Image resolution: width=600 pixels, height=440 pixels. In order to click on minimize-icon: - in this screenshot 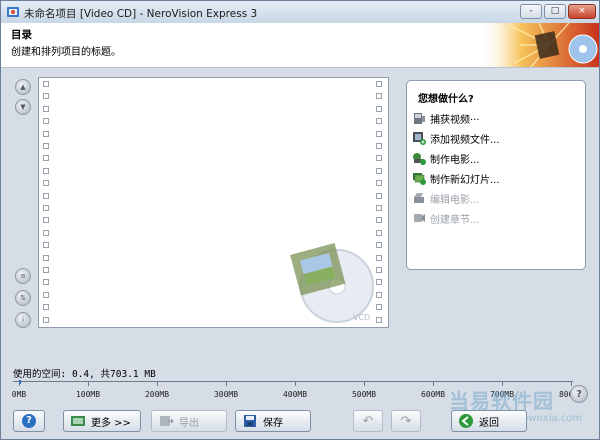, I will do `click(531, 11)`.